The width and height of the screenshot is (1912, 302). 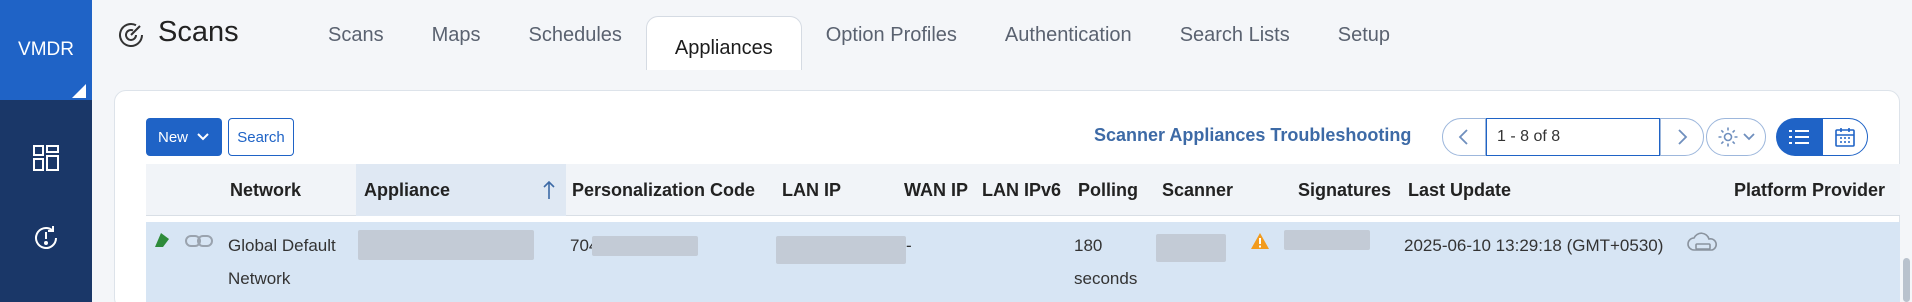 I want to click on personalization-code-redacted, so click(x=645, y=246).